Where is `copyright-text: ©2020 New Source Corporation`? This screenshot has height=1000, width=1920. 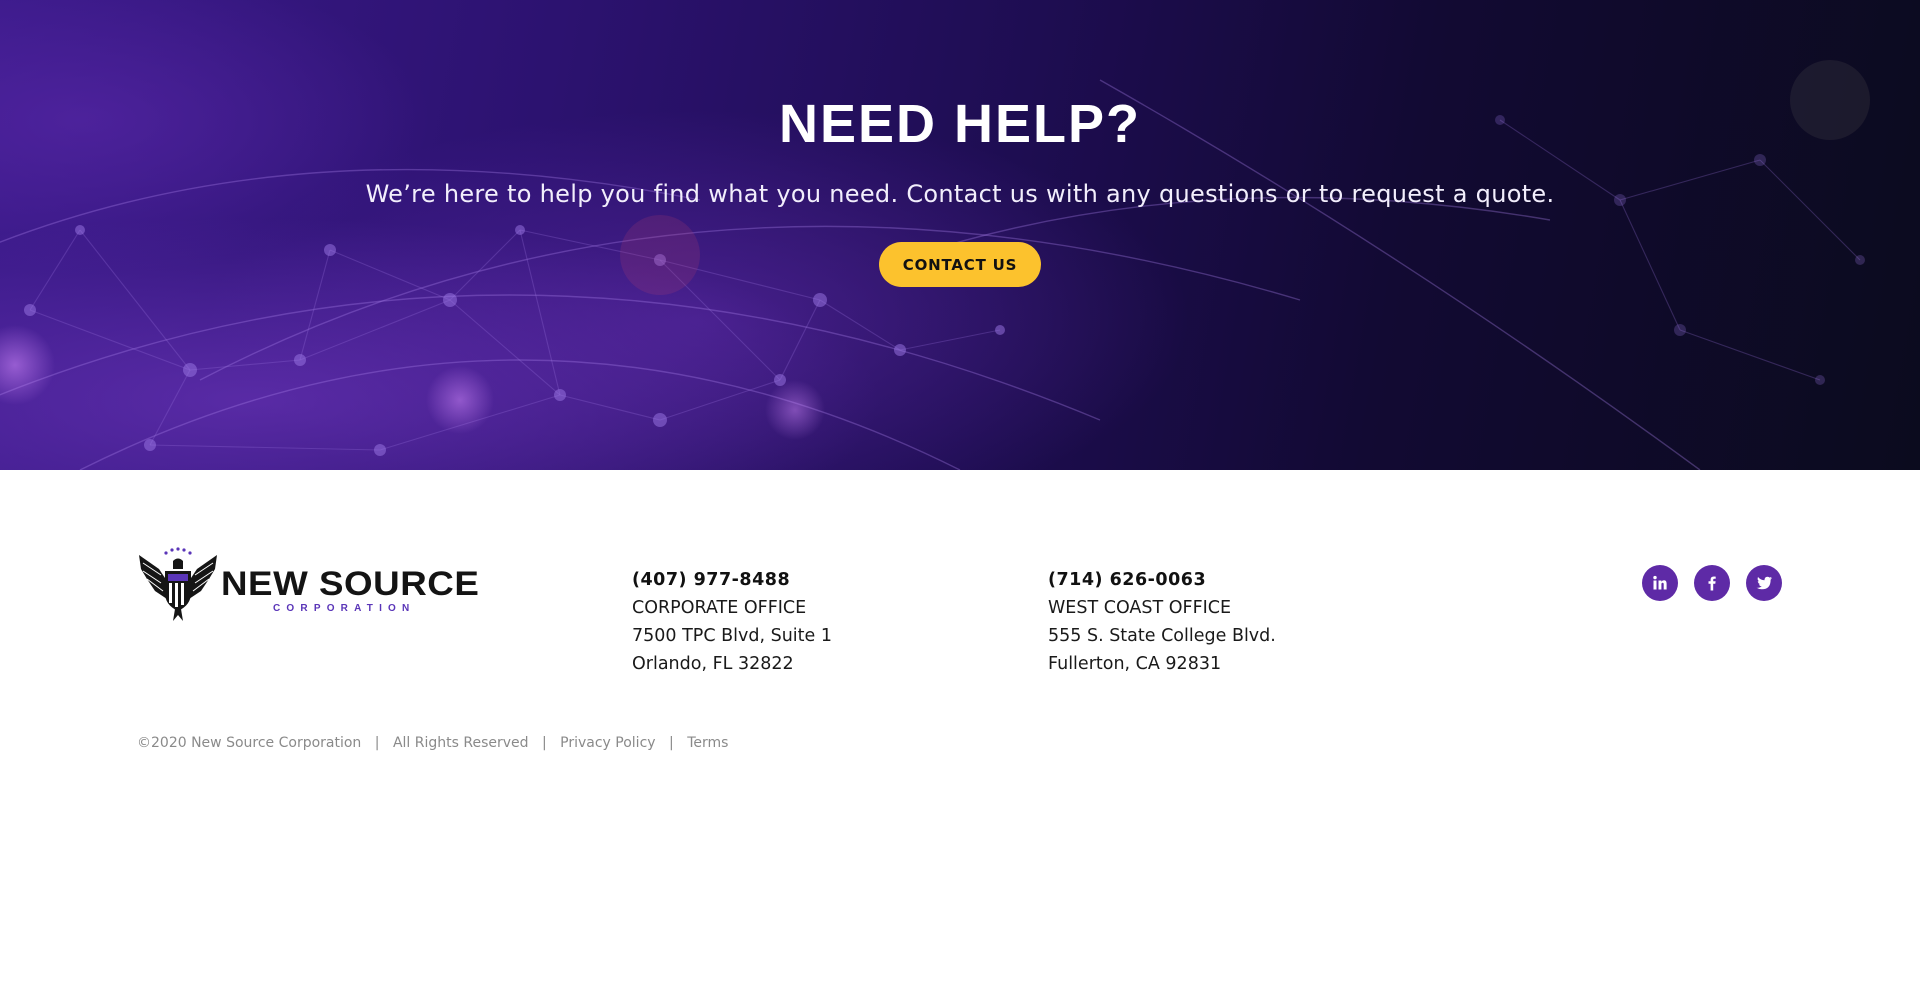
copyright-text: ©2020 New Source Corporation is located at coordinates (249, 743).